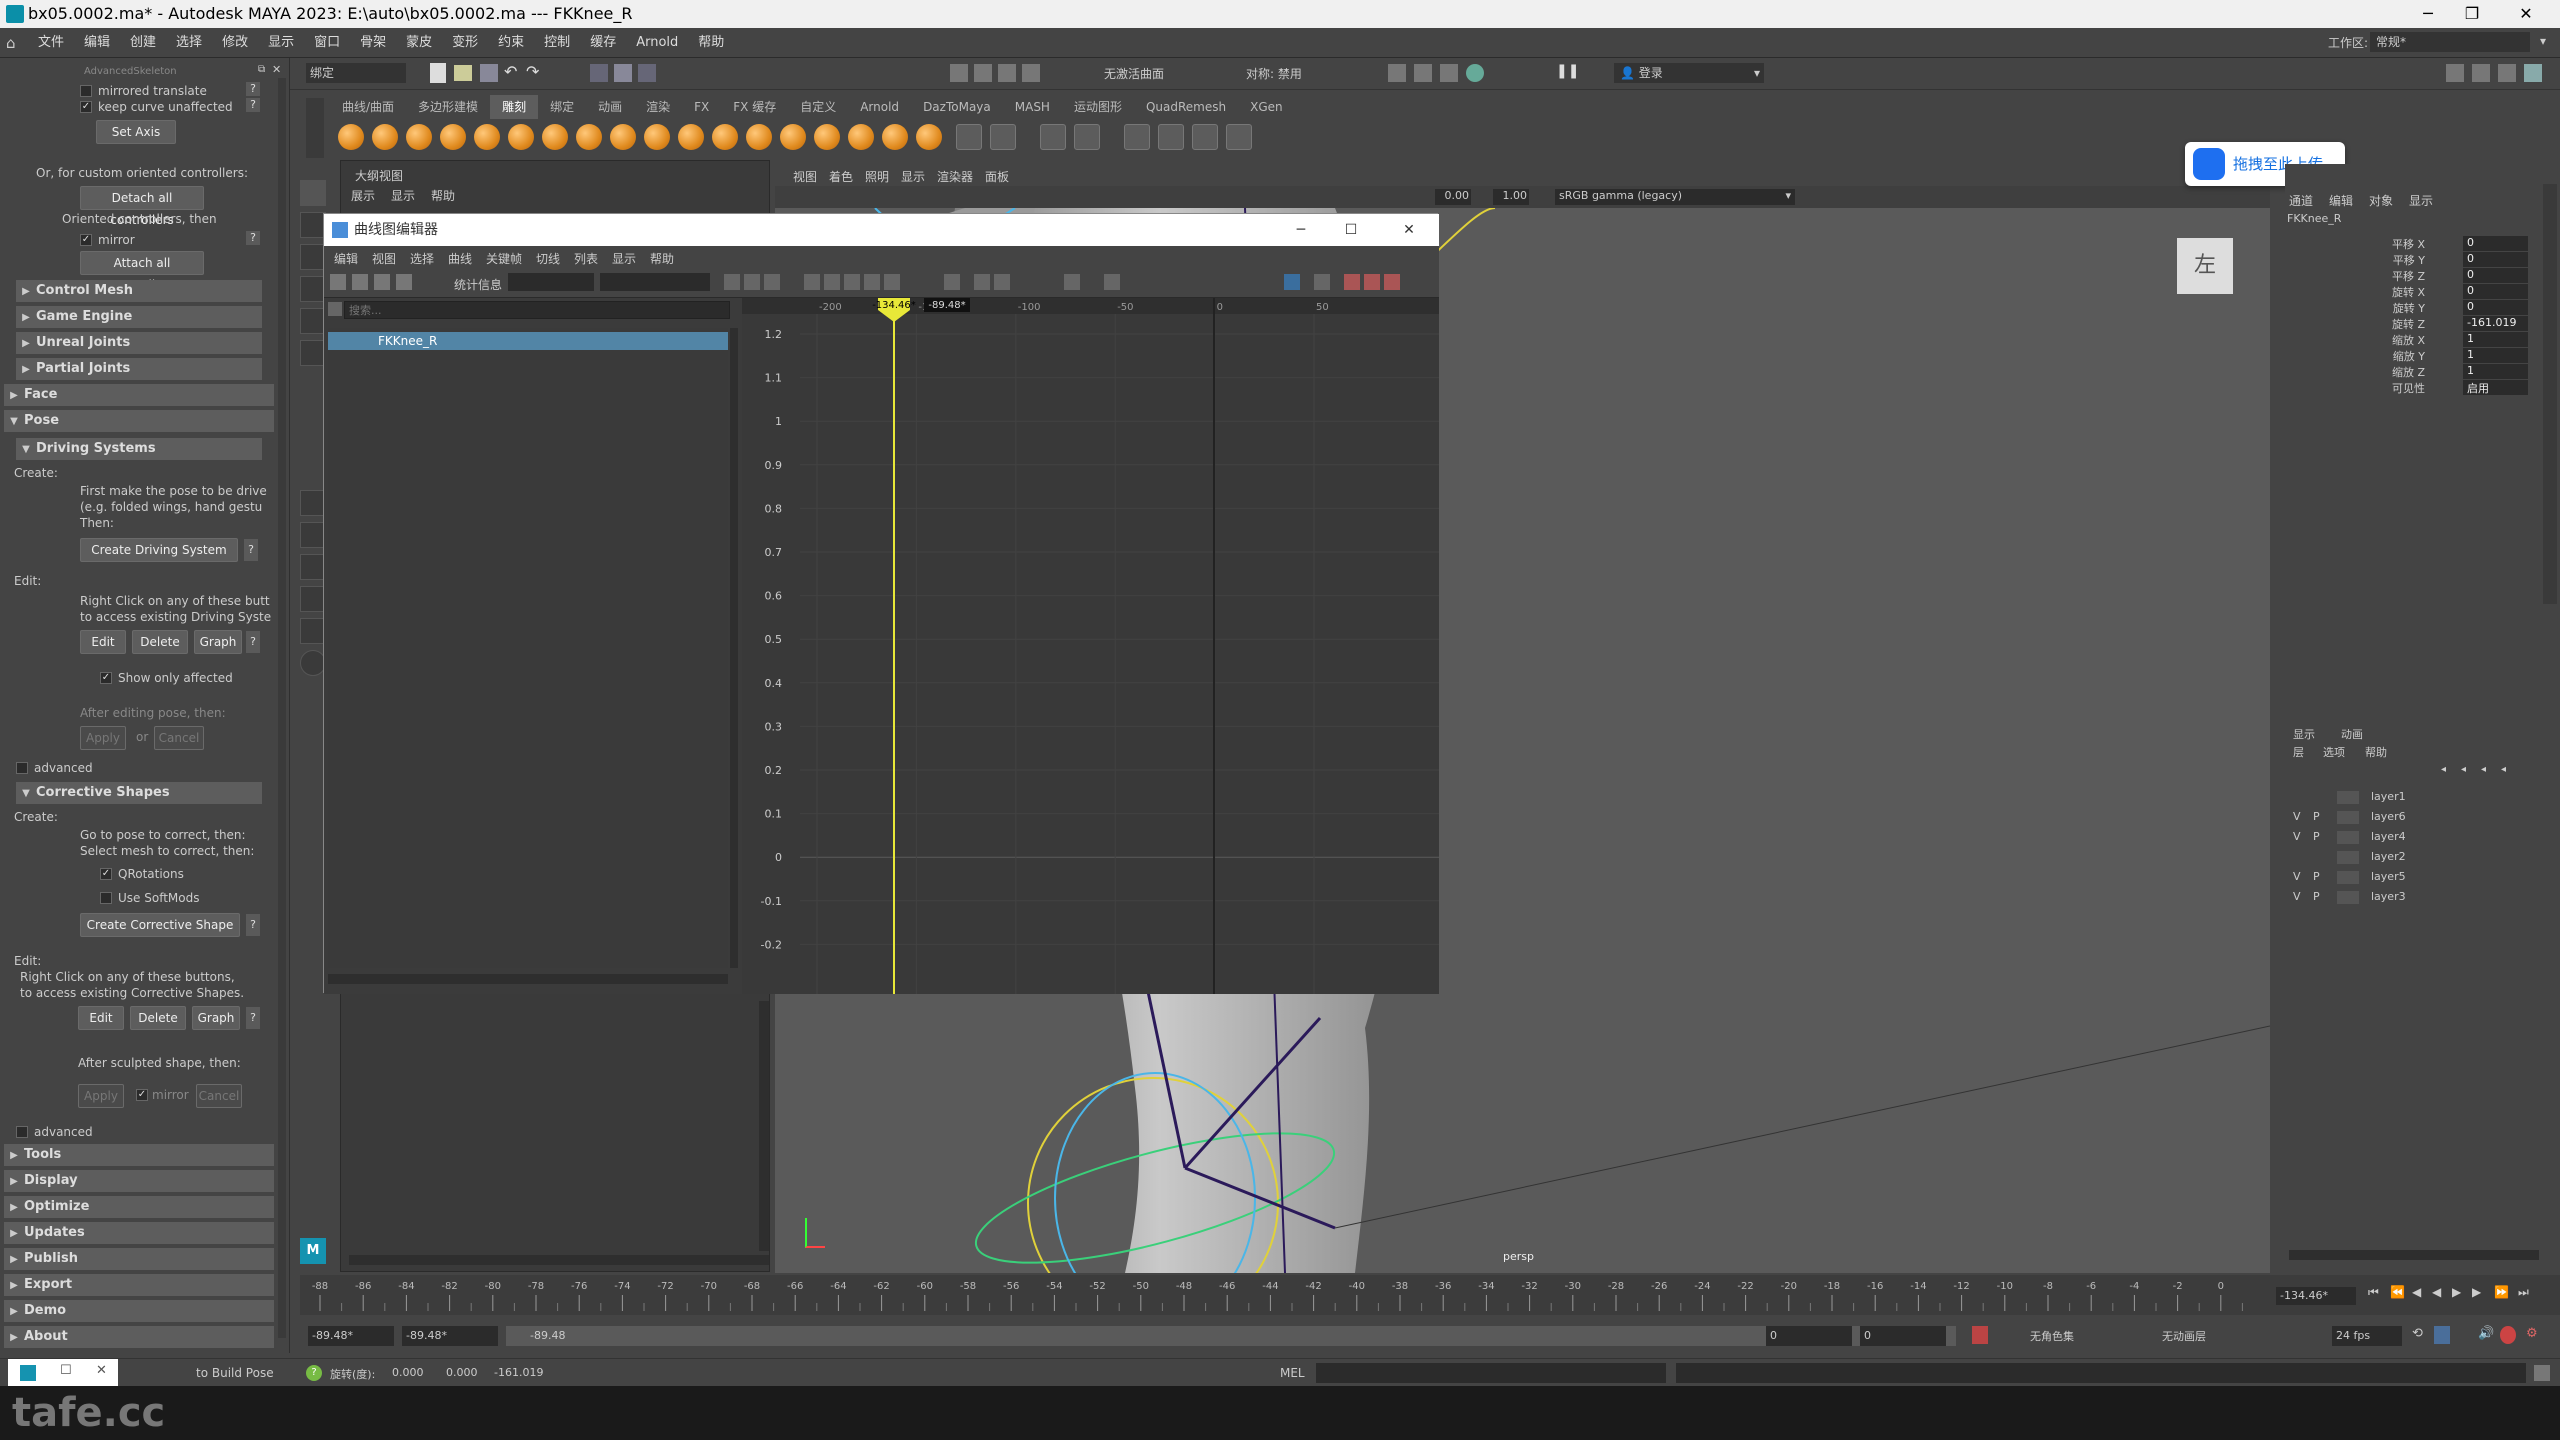 The width and height of the screenshot is (2560, 1440). What do you see at coordinates (2316, 1296) in the screenshot?
I see `current-time-field: -134.46*` at bounding box center [2316, 1296].